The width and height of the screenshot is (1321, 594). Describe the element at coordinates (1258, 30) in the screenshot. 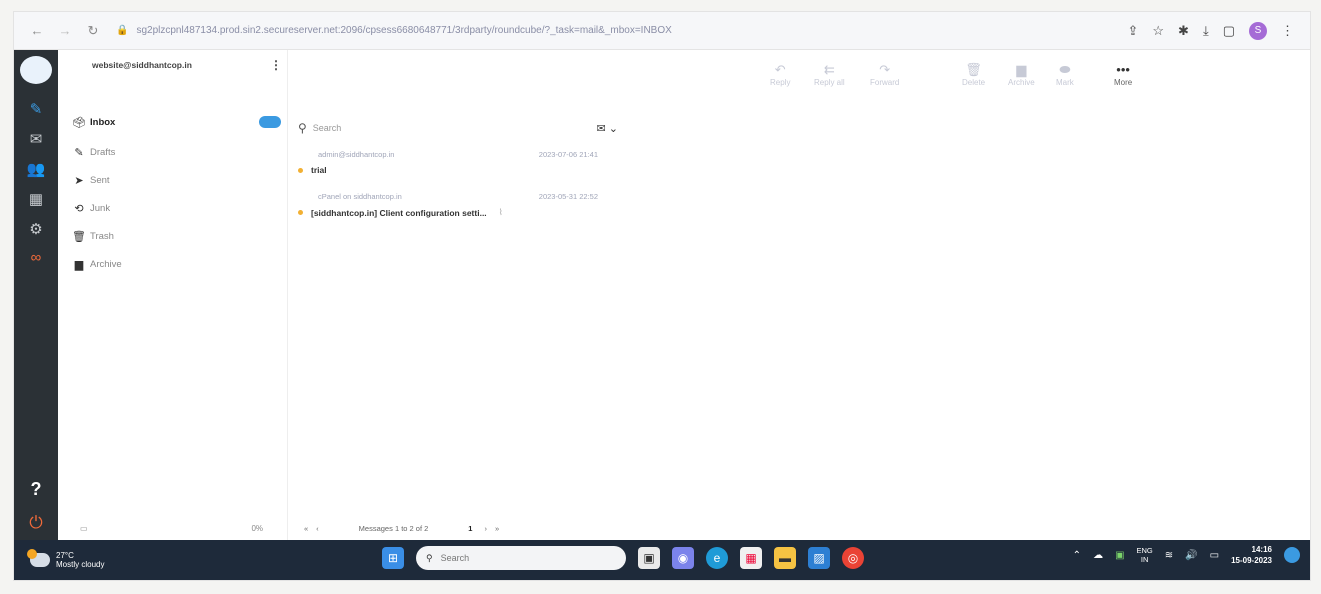

I see `profile-avatar: S` at that location.